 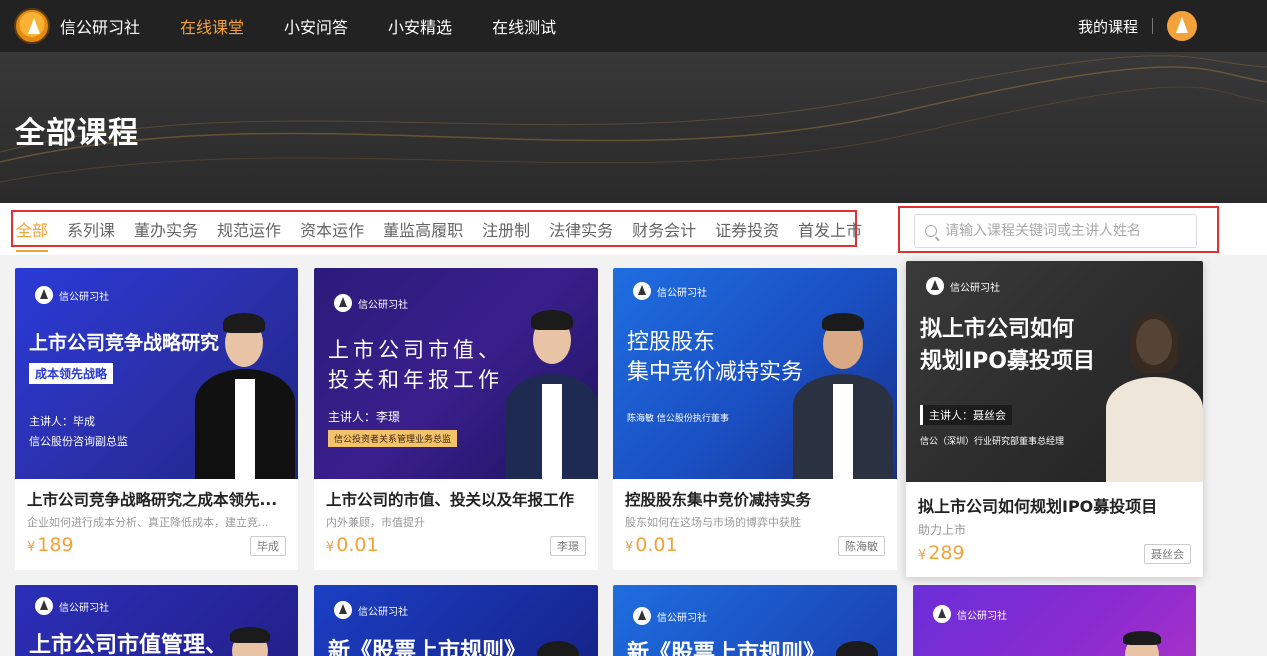 What do you see at coordinates (568, 546) in the screenshot?
I see `lecturer-badge: 李璟` at bounding box center [568, 546].